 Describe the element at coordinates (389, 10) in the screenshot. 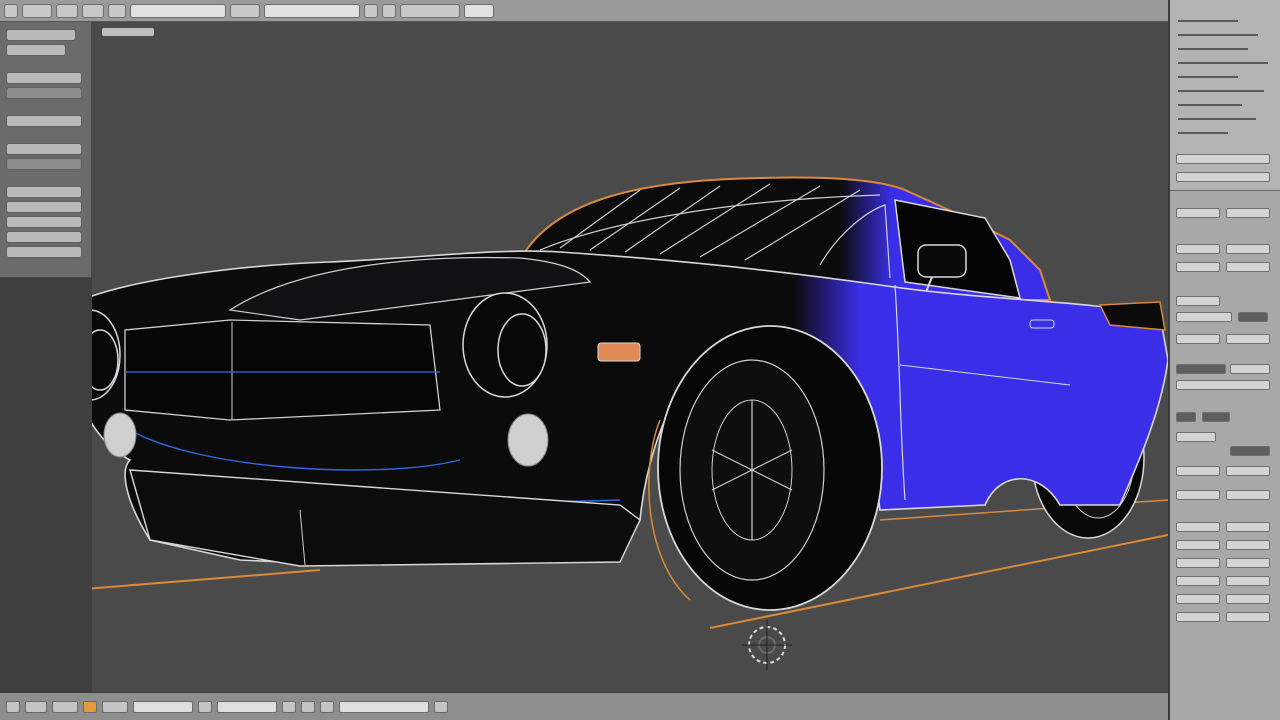

I see `scene-remove-button` at that location.